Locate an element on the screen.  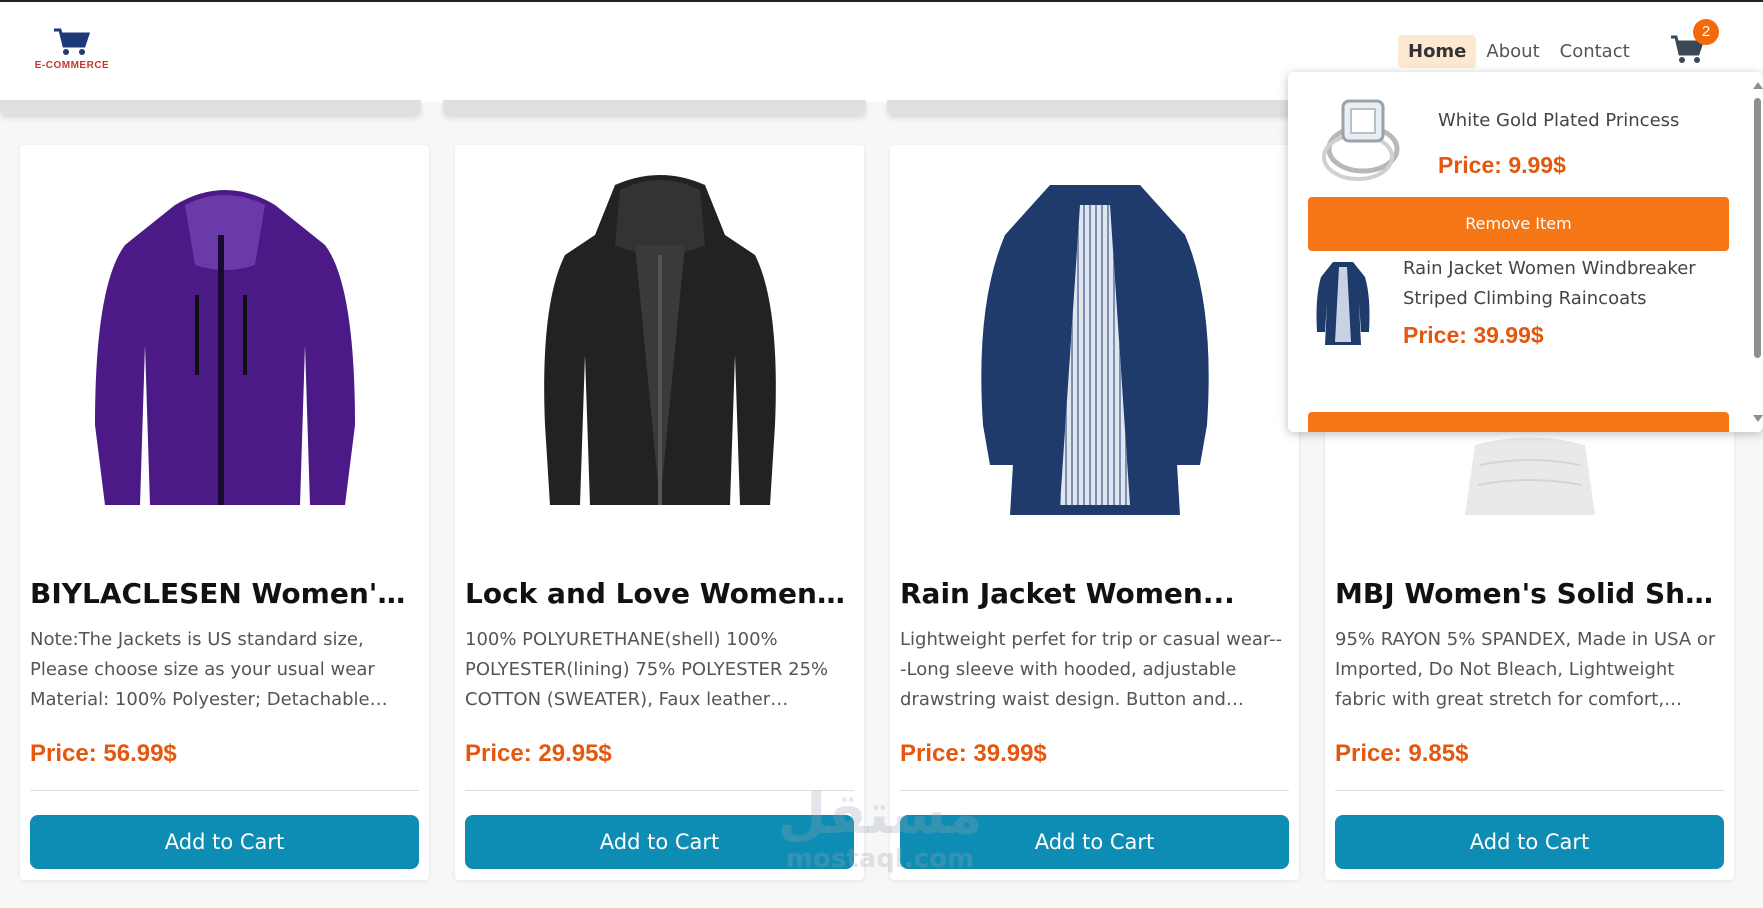
scrollbar-thumb is located at coordinates (1757, 228).